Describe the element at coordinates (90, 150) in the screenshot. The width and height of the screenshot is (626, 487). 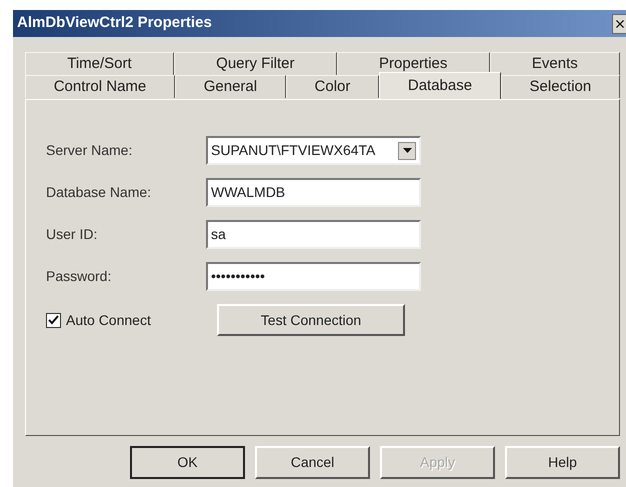
I see `field-label: Server Name:` at that location.